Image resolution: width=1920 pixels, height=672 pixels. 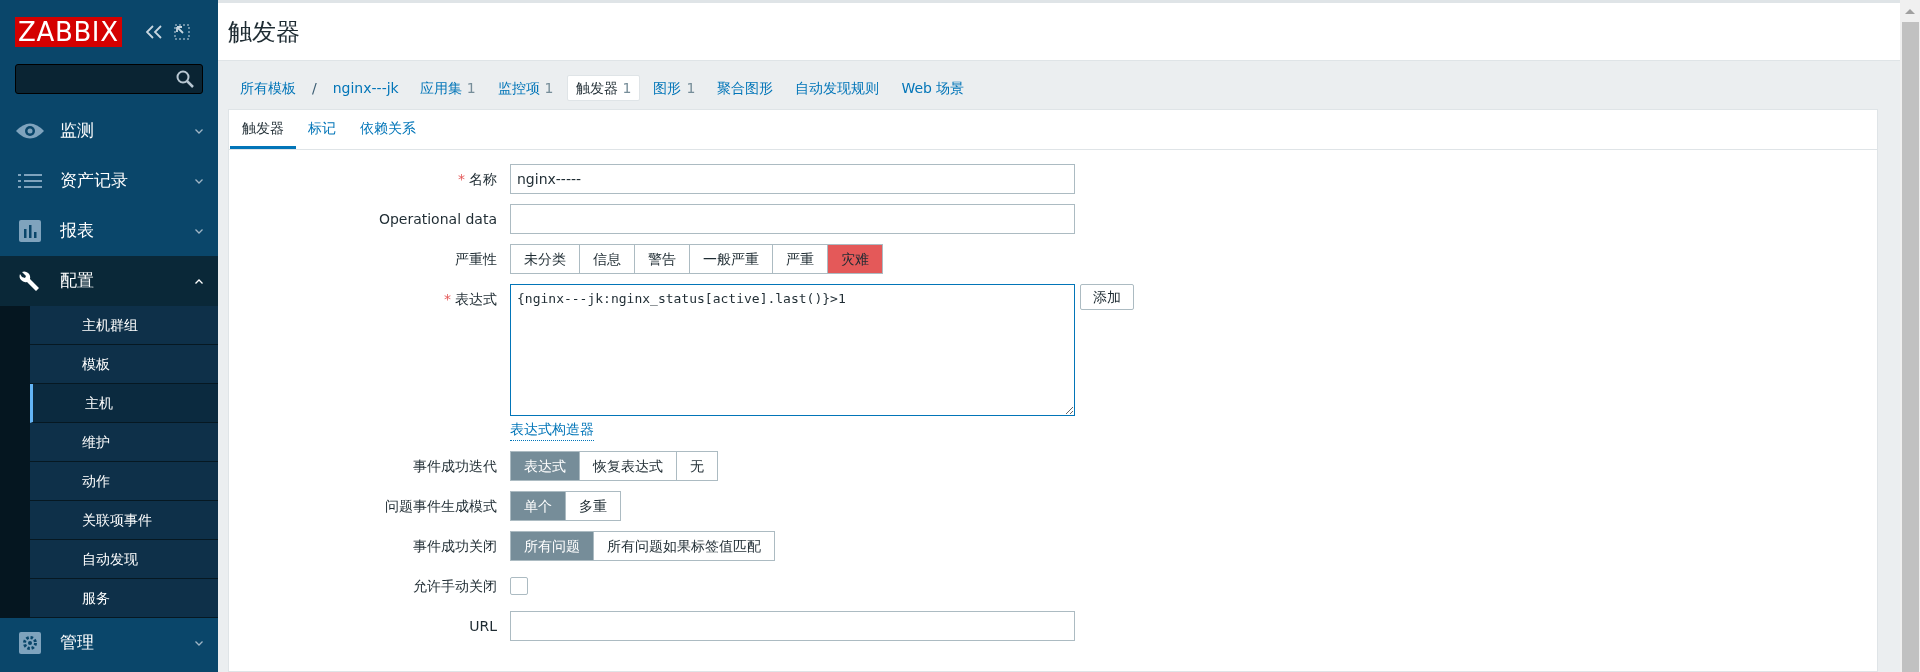 I want to click on collapse-icon, so click(x=153, y=32).